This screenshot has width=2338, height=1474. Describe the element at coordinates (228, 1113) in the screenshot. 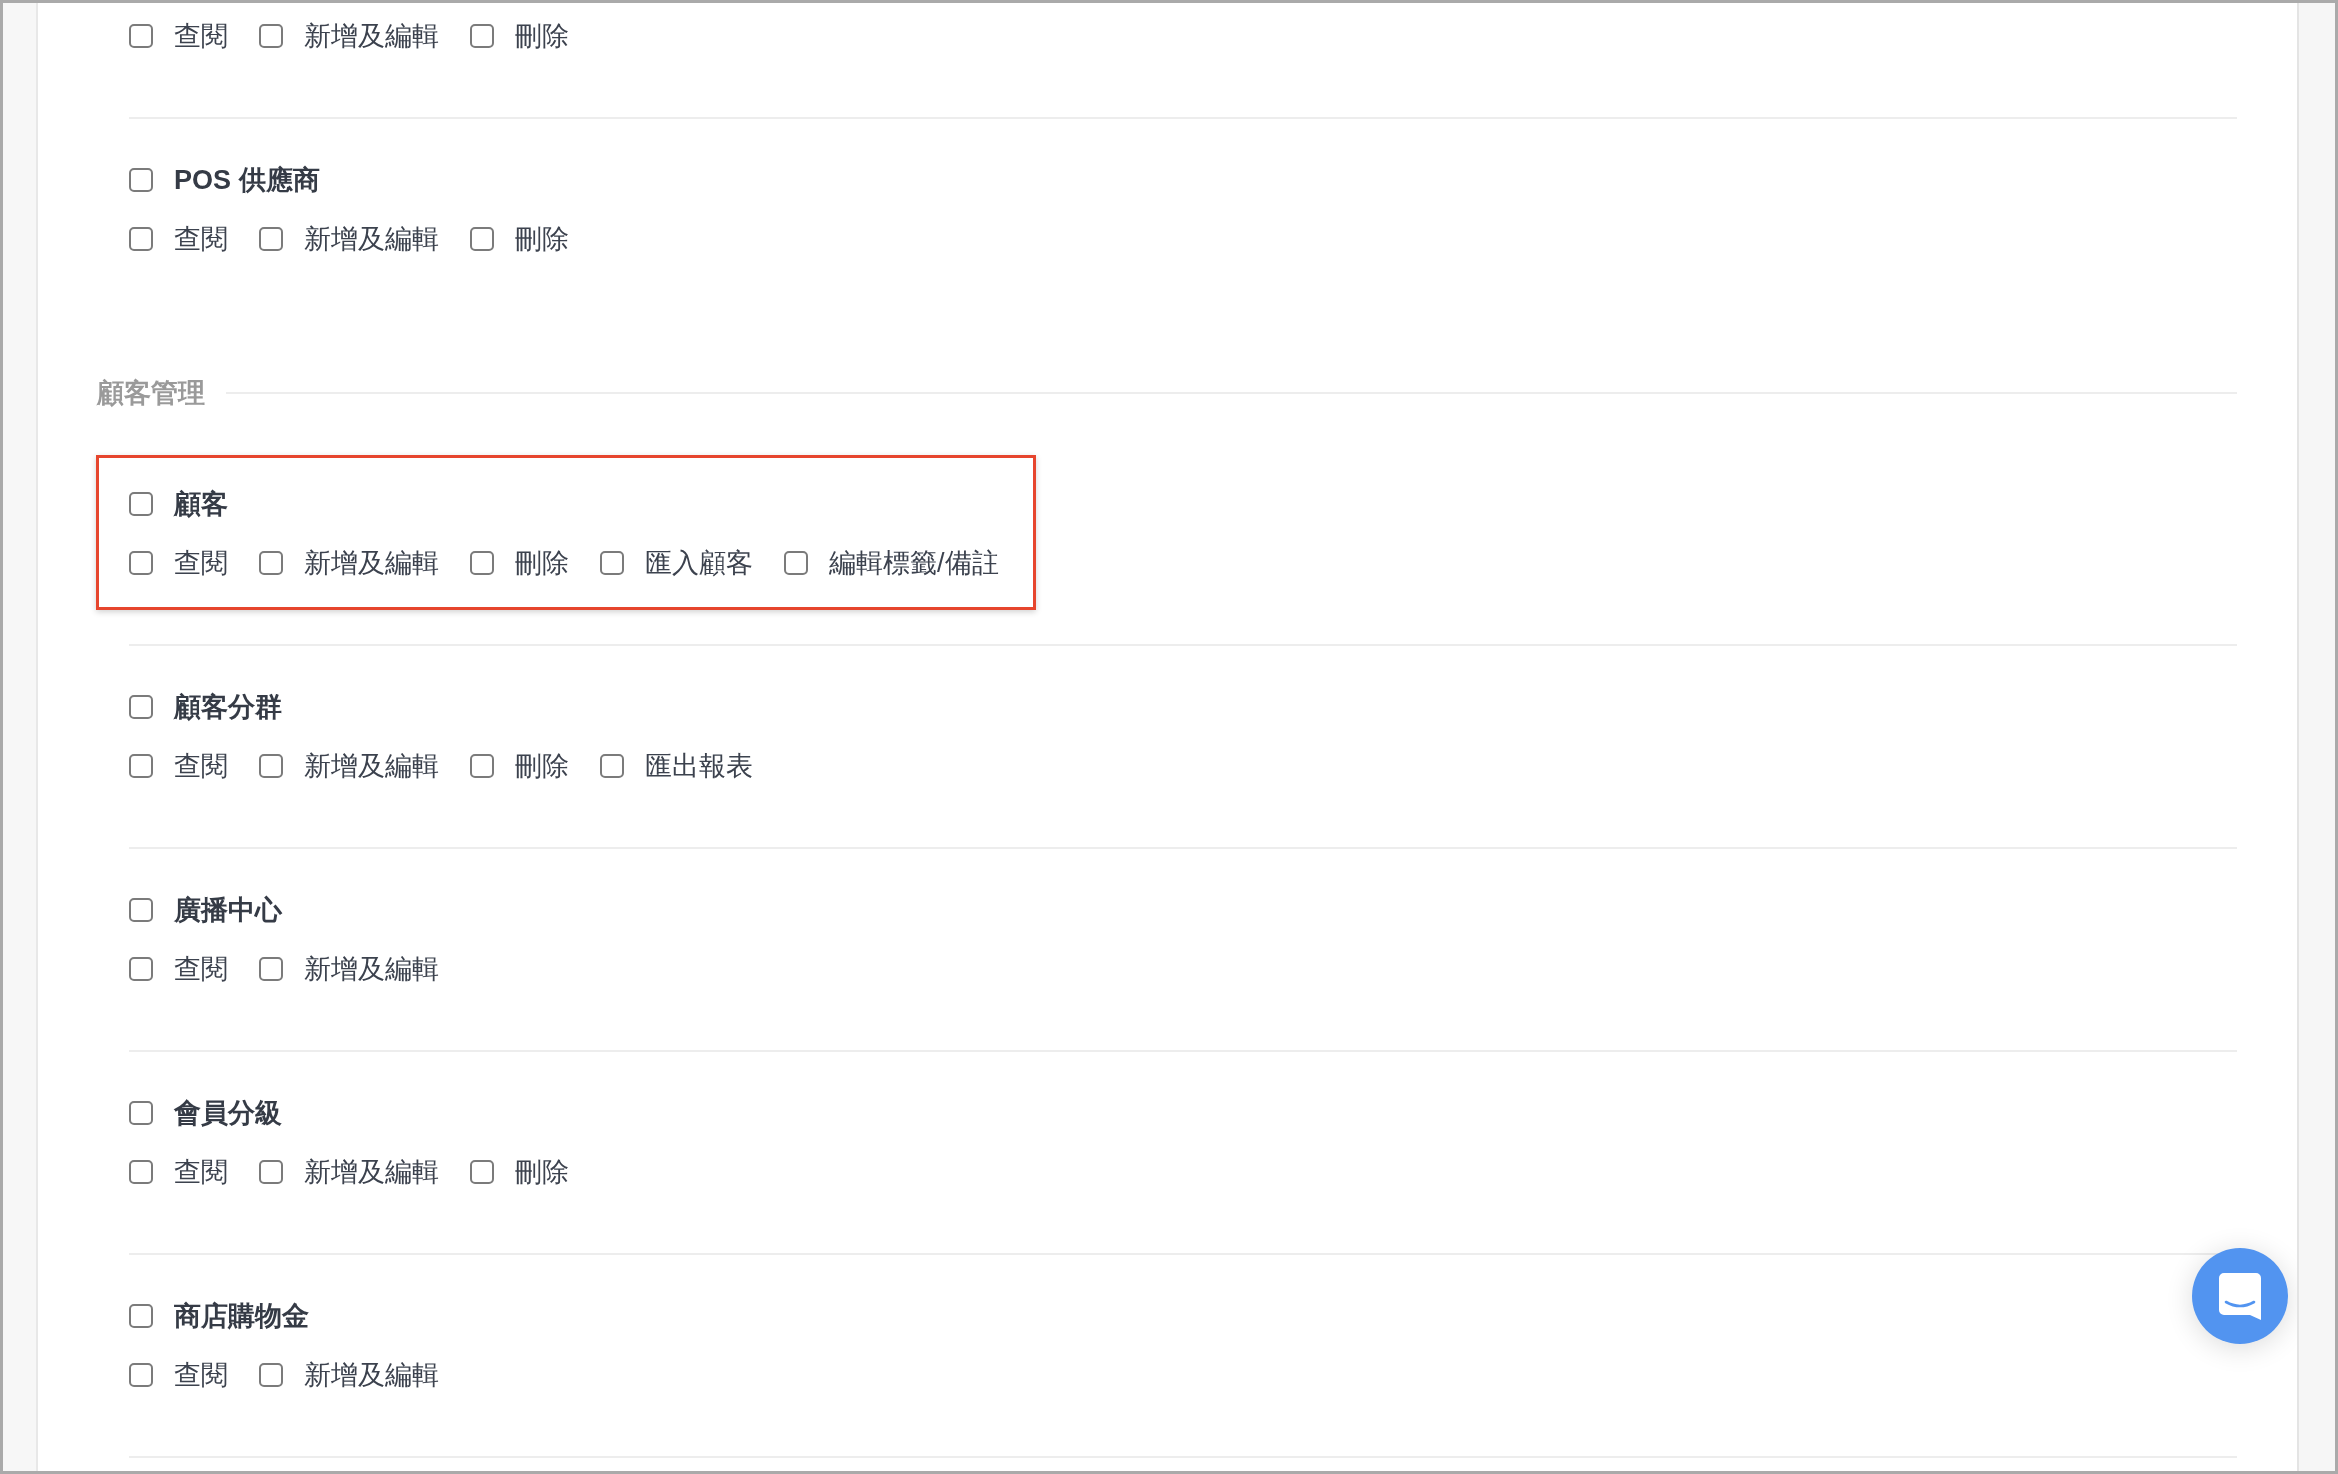

I see `module-title: 會員分級` at that location.